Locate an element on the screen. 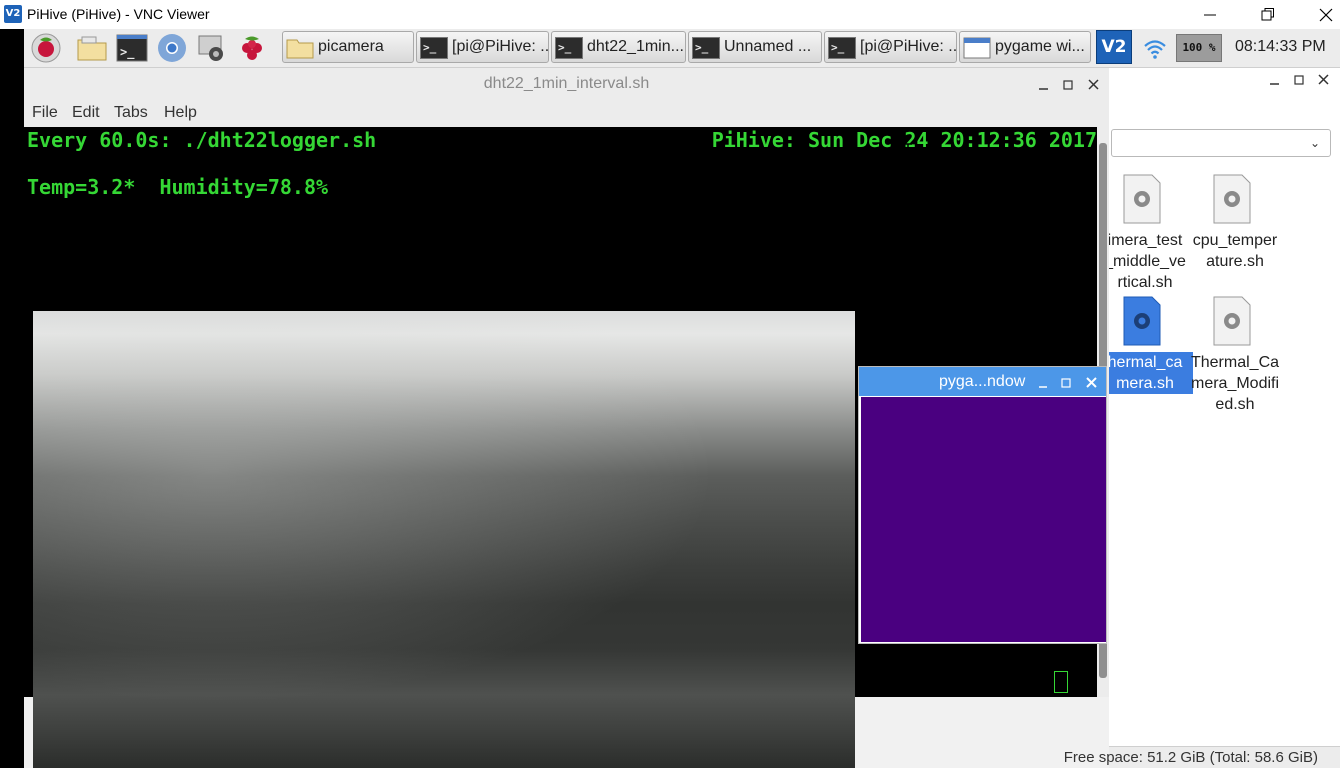 The width and height of the screenshot is (1340, 768). terminal-title: dht22_1min_interval.sh is located at coordinates (566, 83).